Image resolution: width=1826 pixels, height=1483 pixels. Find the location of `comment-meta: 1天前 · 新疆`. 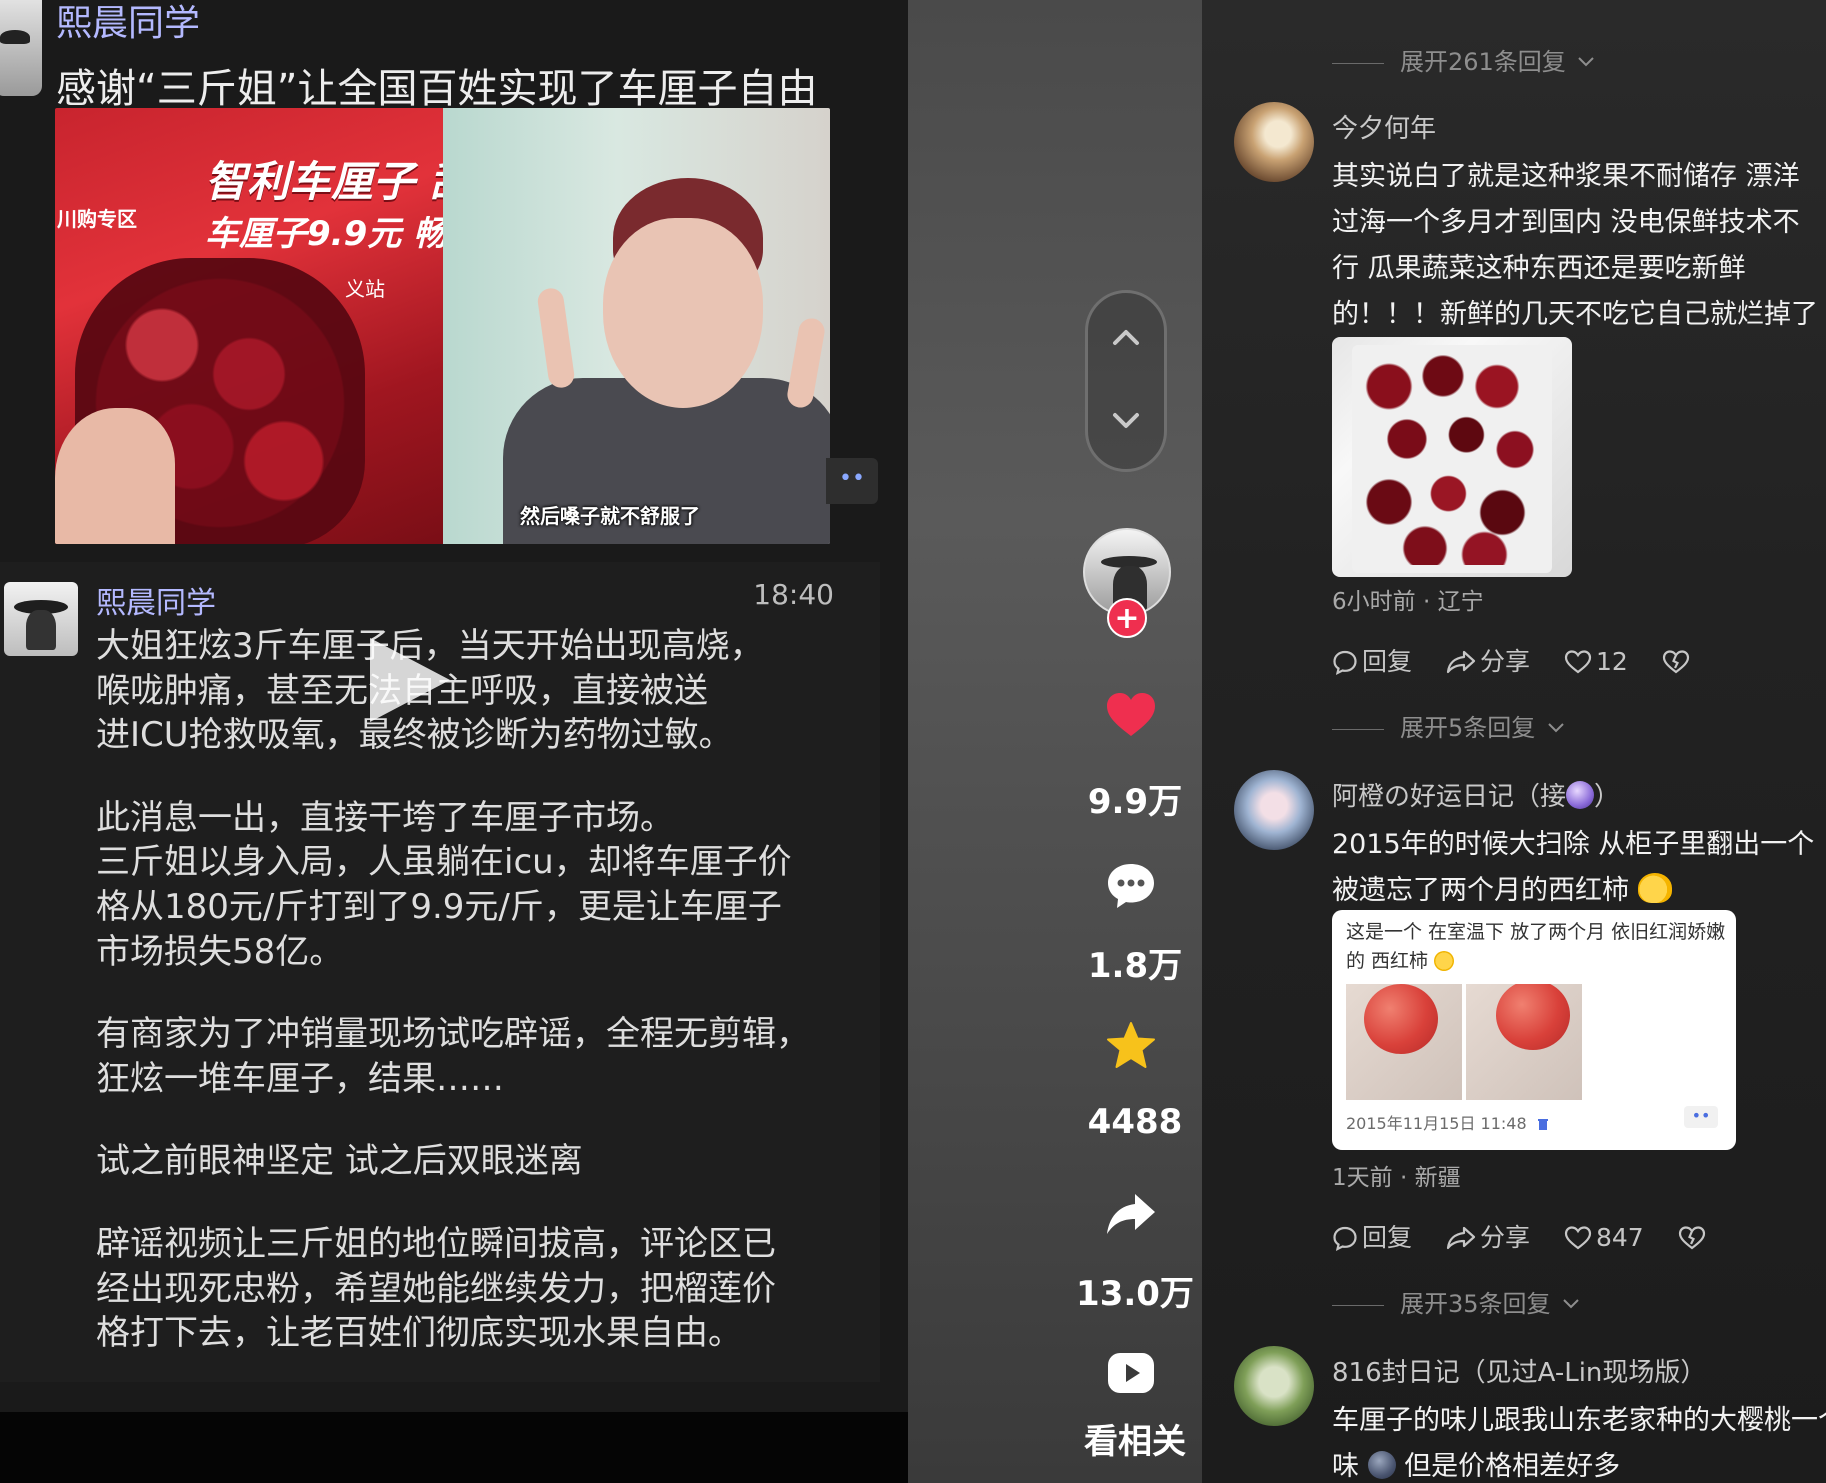

comment-meta: 1天前 · 新疆 is located at coordinates (1396, 1178).